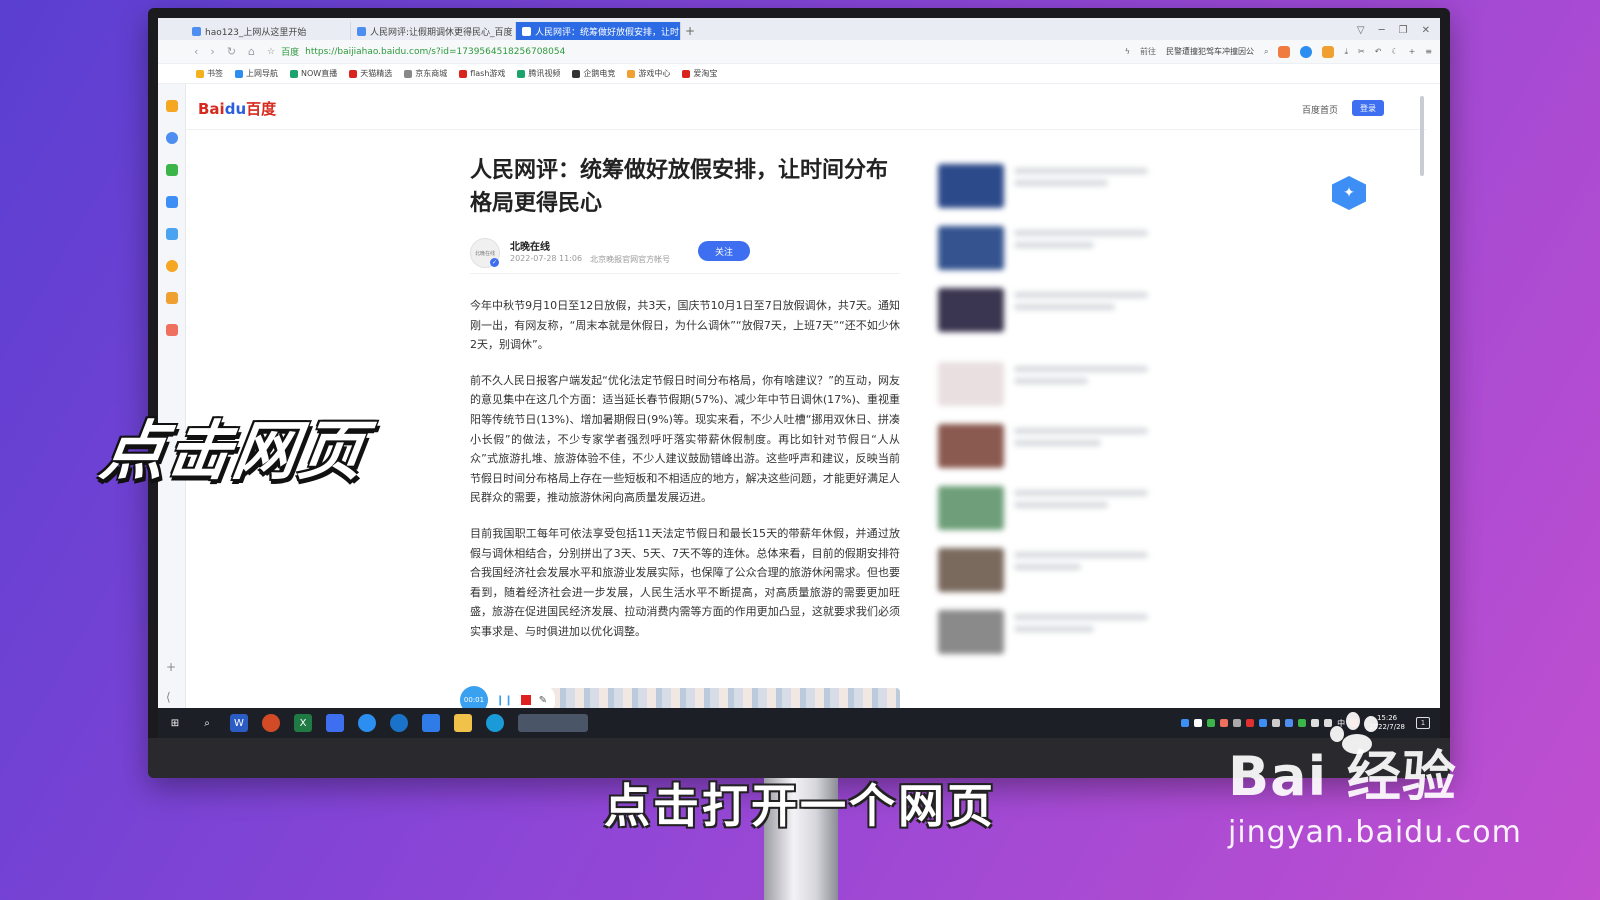 This screenshot has height=900, width=1600. What do you see at coordinates (1361, 51) in the screenshot?
I see `scissors-icon: ✂` at bounding box center [1361, 51].